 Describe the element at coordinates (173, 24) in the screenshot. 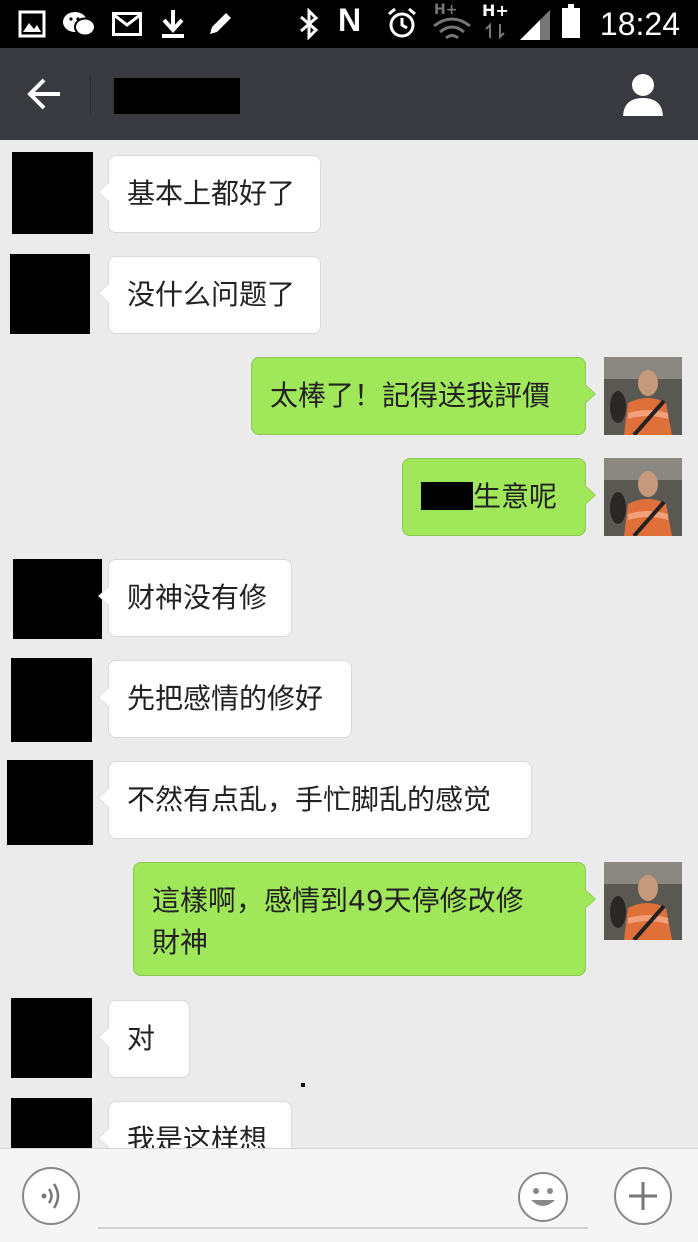

I see `download-icon` at that location.